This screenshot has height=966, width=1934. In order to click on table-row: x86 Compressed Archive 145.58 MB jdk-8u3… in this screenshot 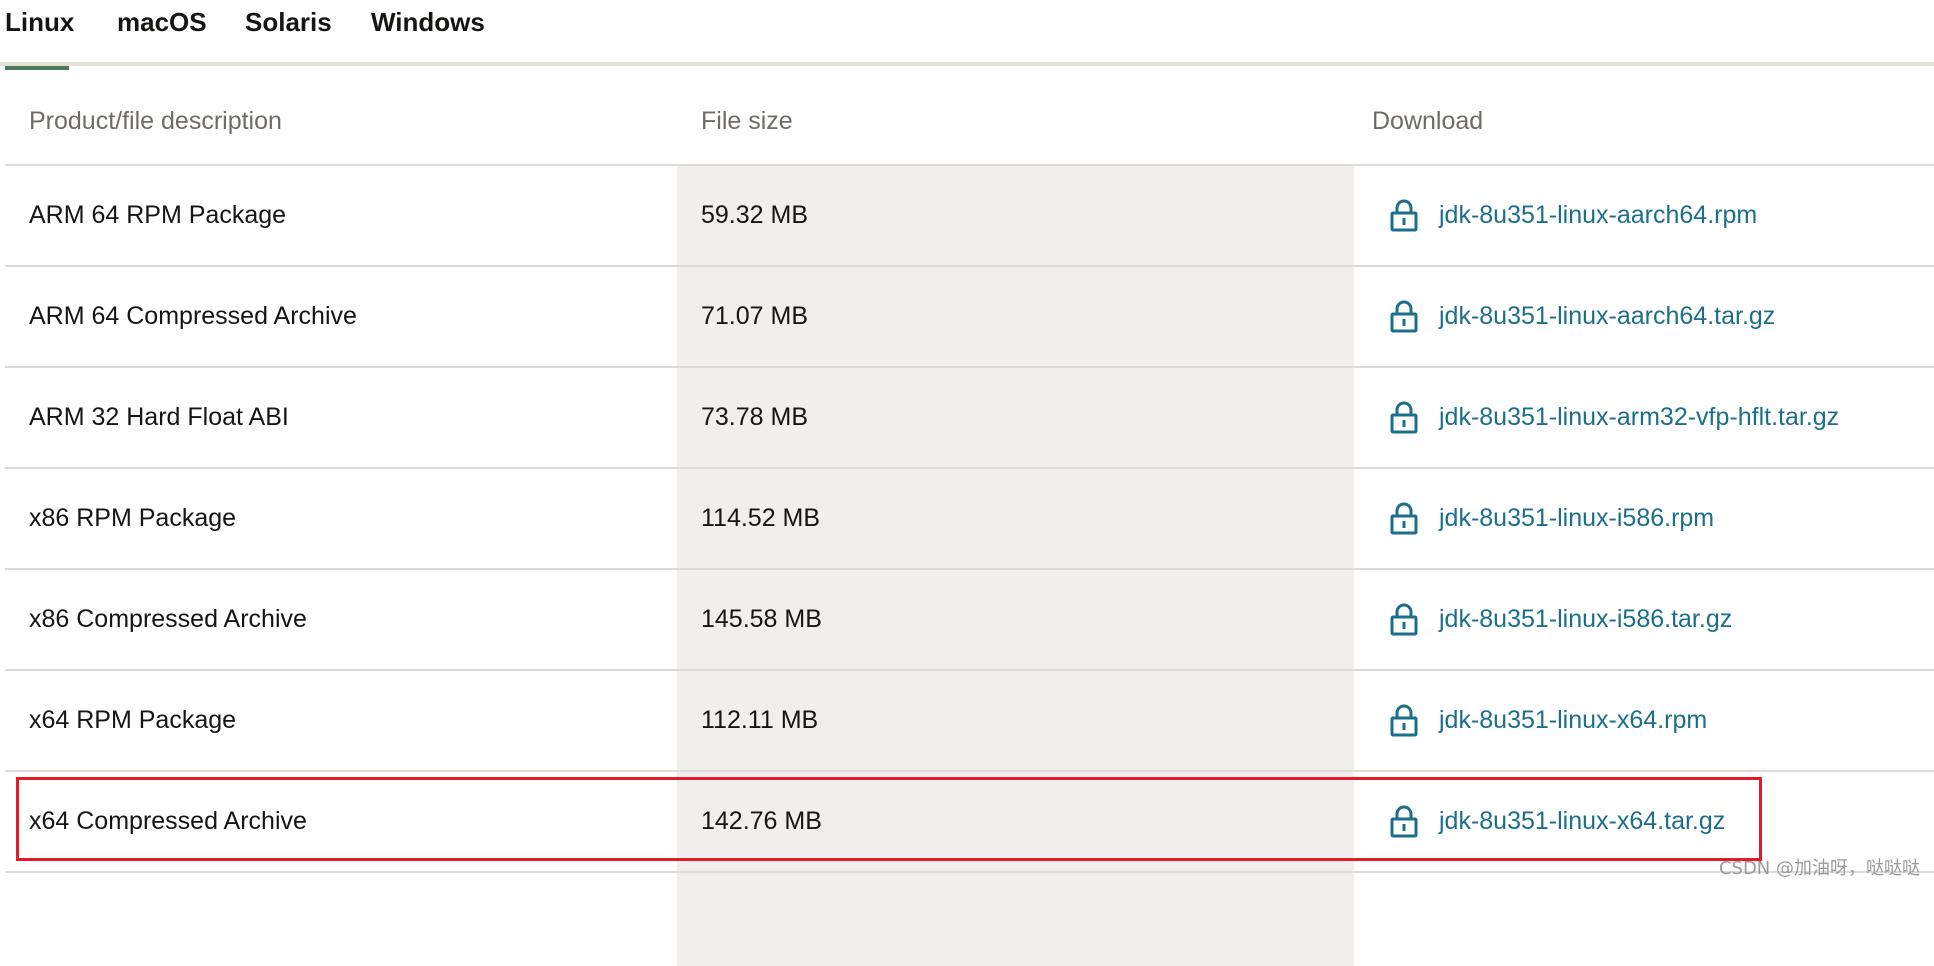, I will do `click(969, 620)`.